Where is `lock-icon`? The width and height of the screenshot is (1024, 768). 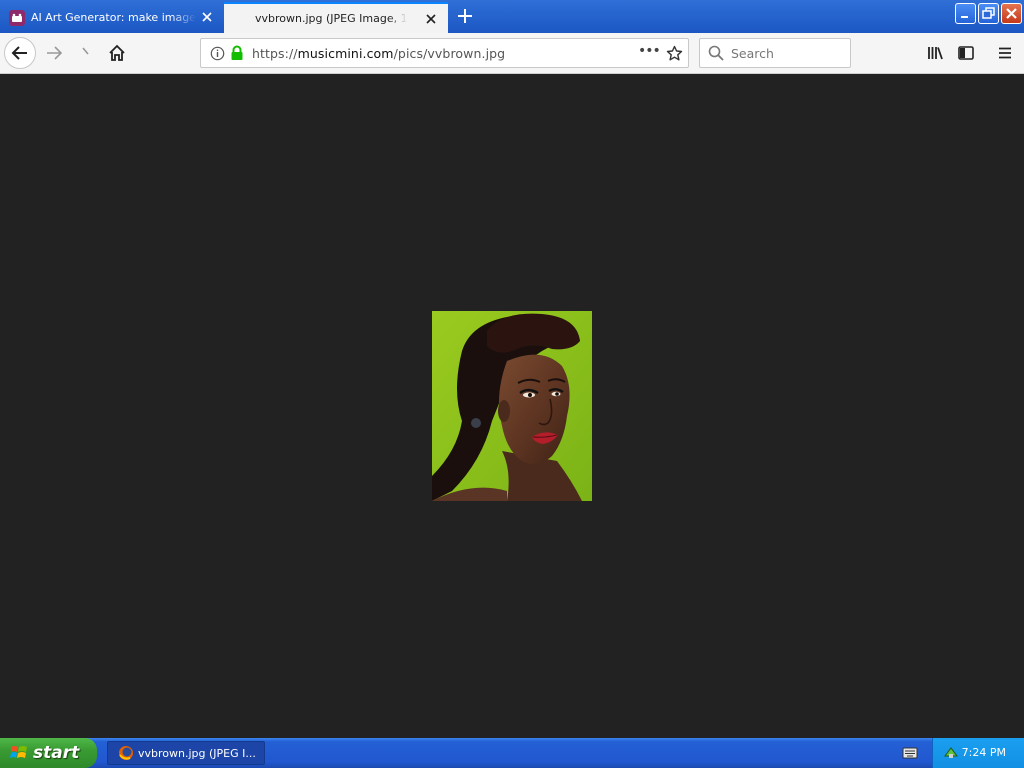
lock-icon is located at coordinates (237, 53).